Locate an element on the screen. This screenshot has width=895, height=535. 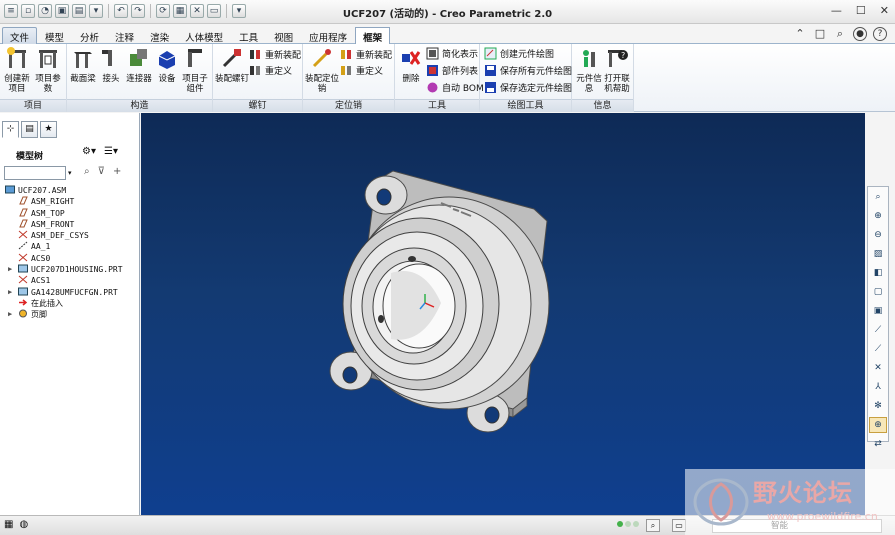
csys-display-icon: ⅄ is located at coordinates (878, 387).